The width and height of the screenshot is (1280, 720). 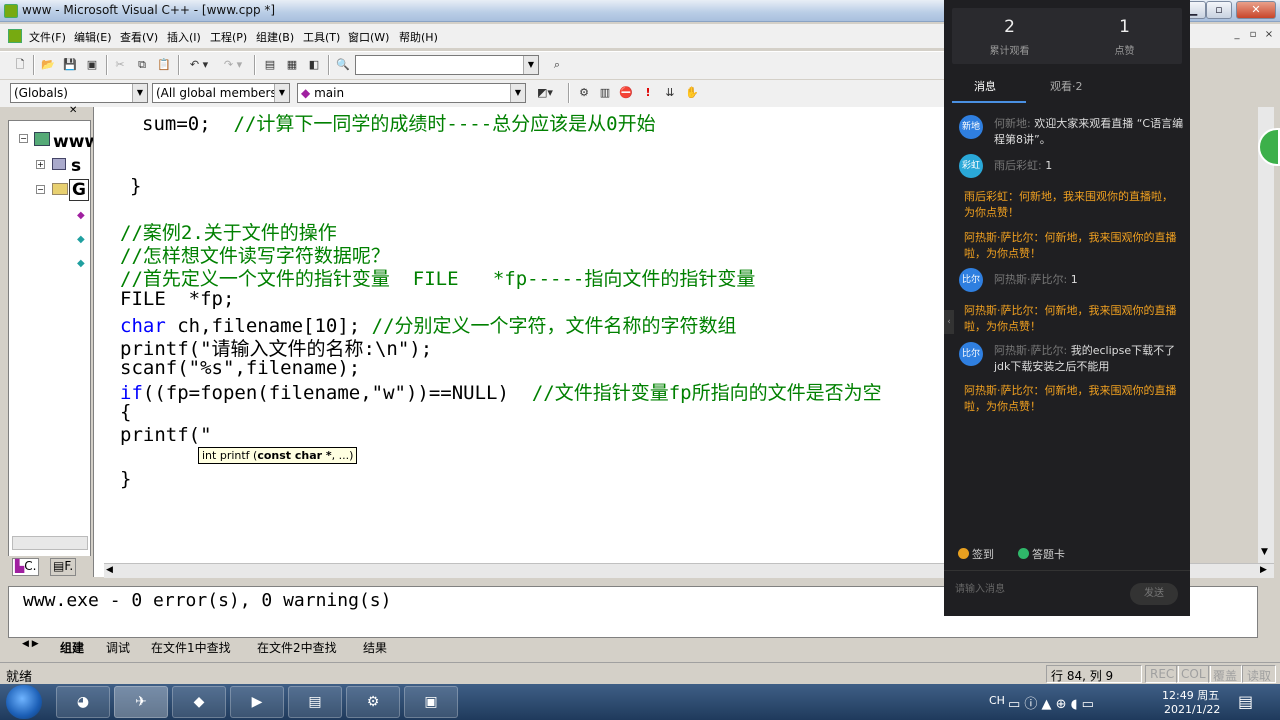 What do you see at coordinates (1269, 35) in the screenshot?
I see `mdi-close-button: ×` at bounding box center [1269, 35].